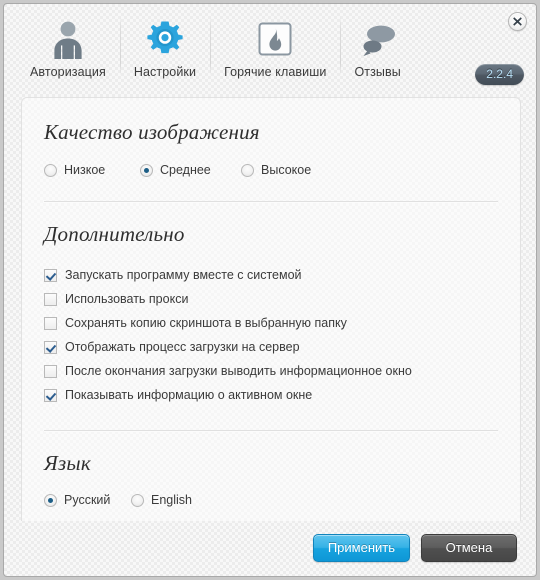  Describe the element at coordinates (50, 299) in the screenshot. I see `checkbox-icon-proxy` at that location.